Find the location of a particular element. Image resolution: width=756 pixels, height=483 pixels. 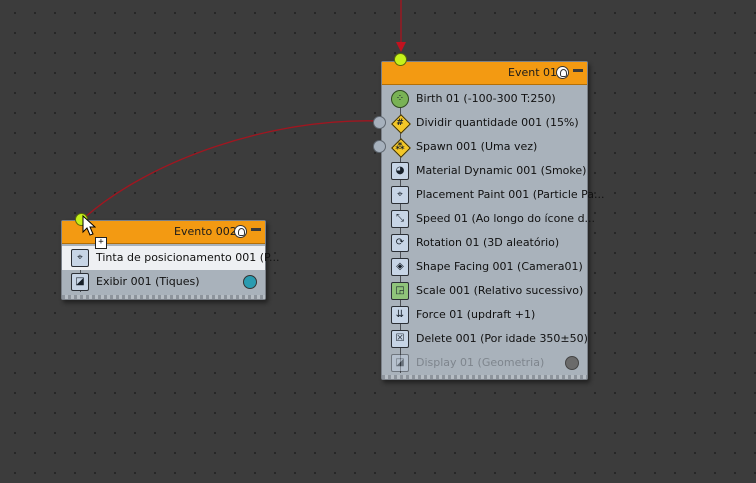

event-01-header: Event 01 is located at coordinates (484, 73).